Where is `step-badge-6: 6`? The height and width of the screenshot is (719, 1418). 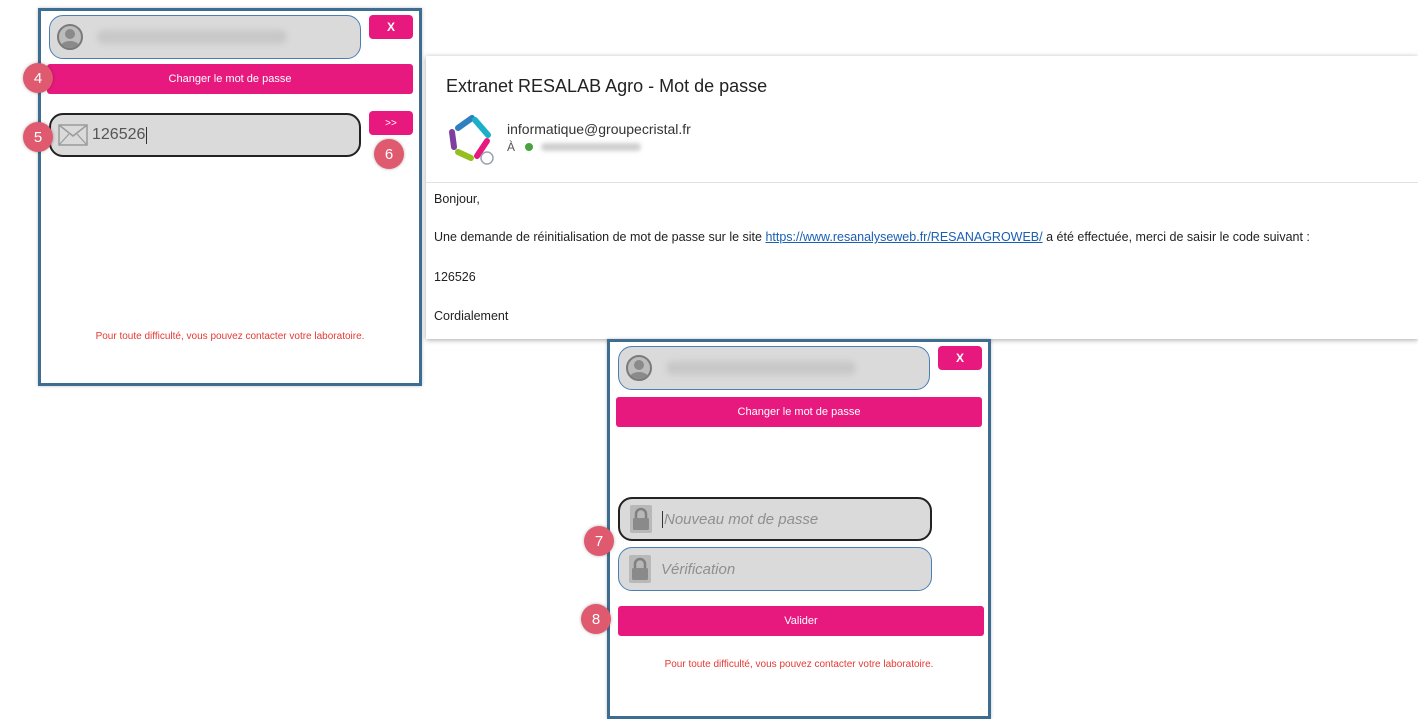 step-badge-6: 6 is located at coordinates (389, 154).